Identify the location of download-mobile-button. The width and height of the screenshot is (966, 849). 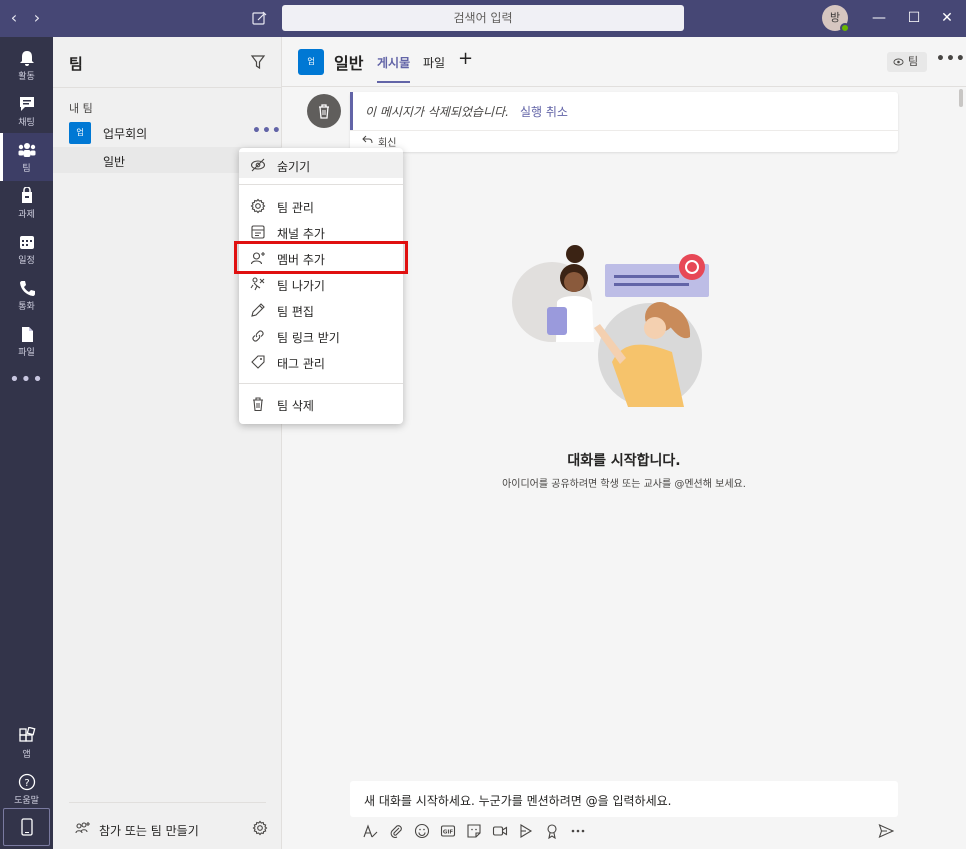
(26, 827).